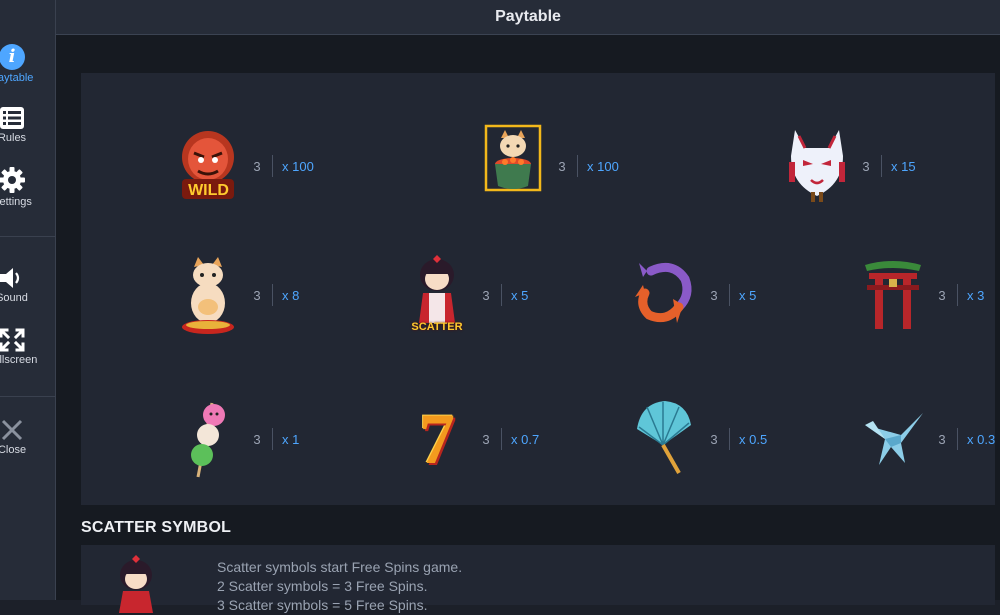 This screenshot has height=615, width=1000. I want to click on symbol-multiplier: x 0.5, so click(753, 439).